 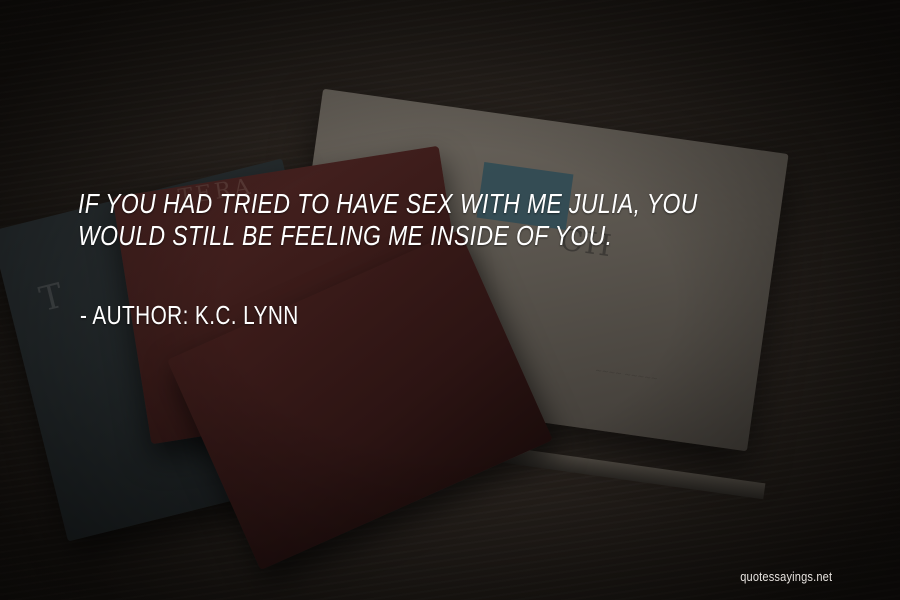 I want to click on author-line: - Author: K.C. Lynn, so click(x=189, y=315).